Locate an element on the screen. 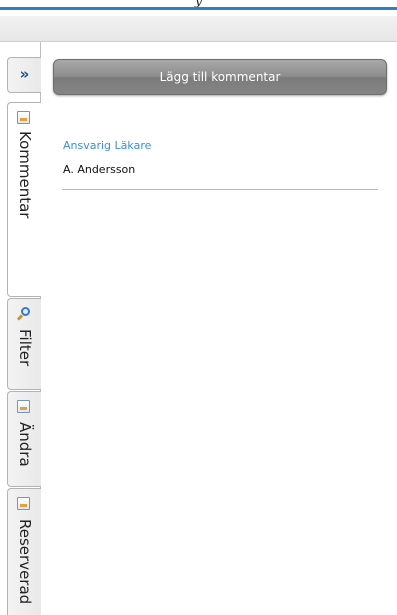 The width and height of the screenshot is (397, 615). magnifier-icon is located at coordinates (23, 314).